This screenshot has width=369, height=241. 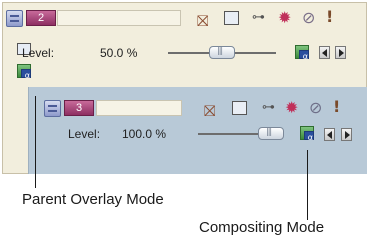 What do you see at coordinates (35, 142) in the screenshot?
I see `parent-overlay-pointer-line` at bounding box center [35, 142].